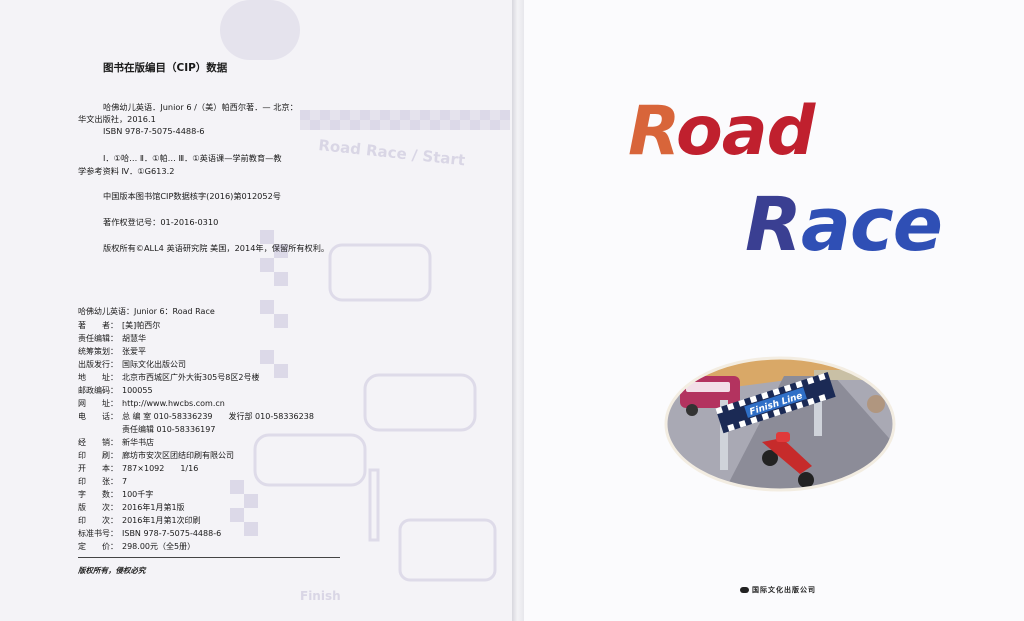 The width and height of the screenshot is (1024, 621). Describe the element at coordinates (126, 171) in the screenshot. I see `cip-line-5: 学参考资料 Ⅳ．①G613.2` at that location.